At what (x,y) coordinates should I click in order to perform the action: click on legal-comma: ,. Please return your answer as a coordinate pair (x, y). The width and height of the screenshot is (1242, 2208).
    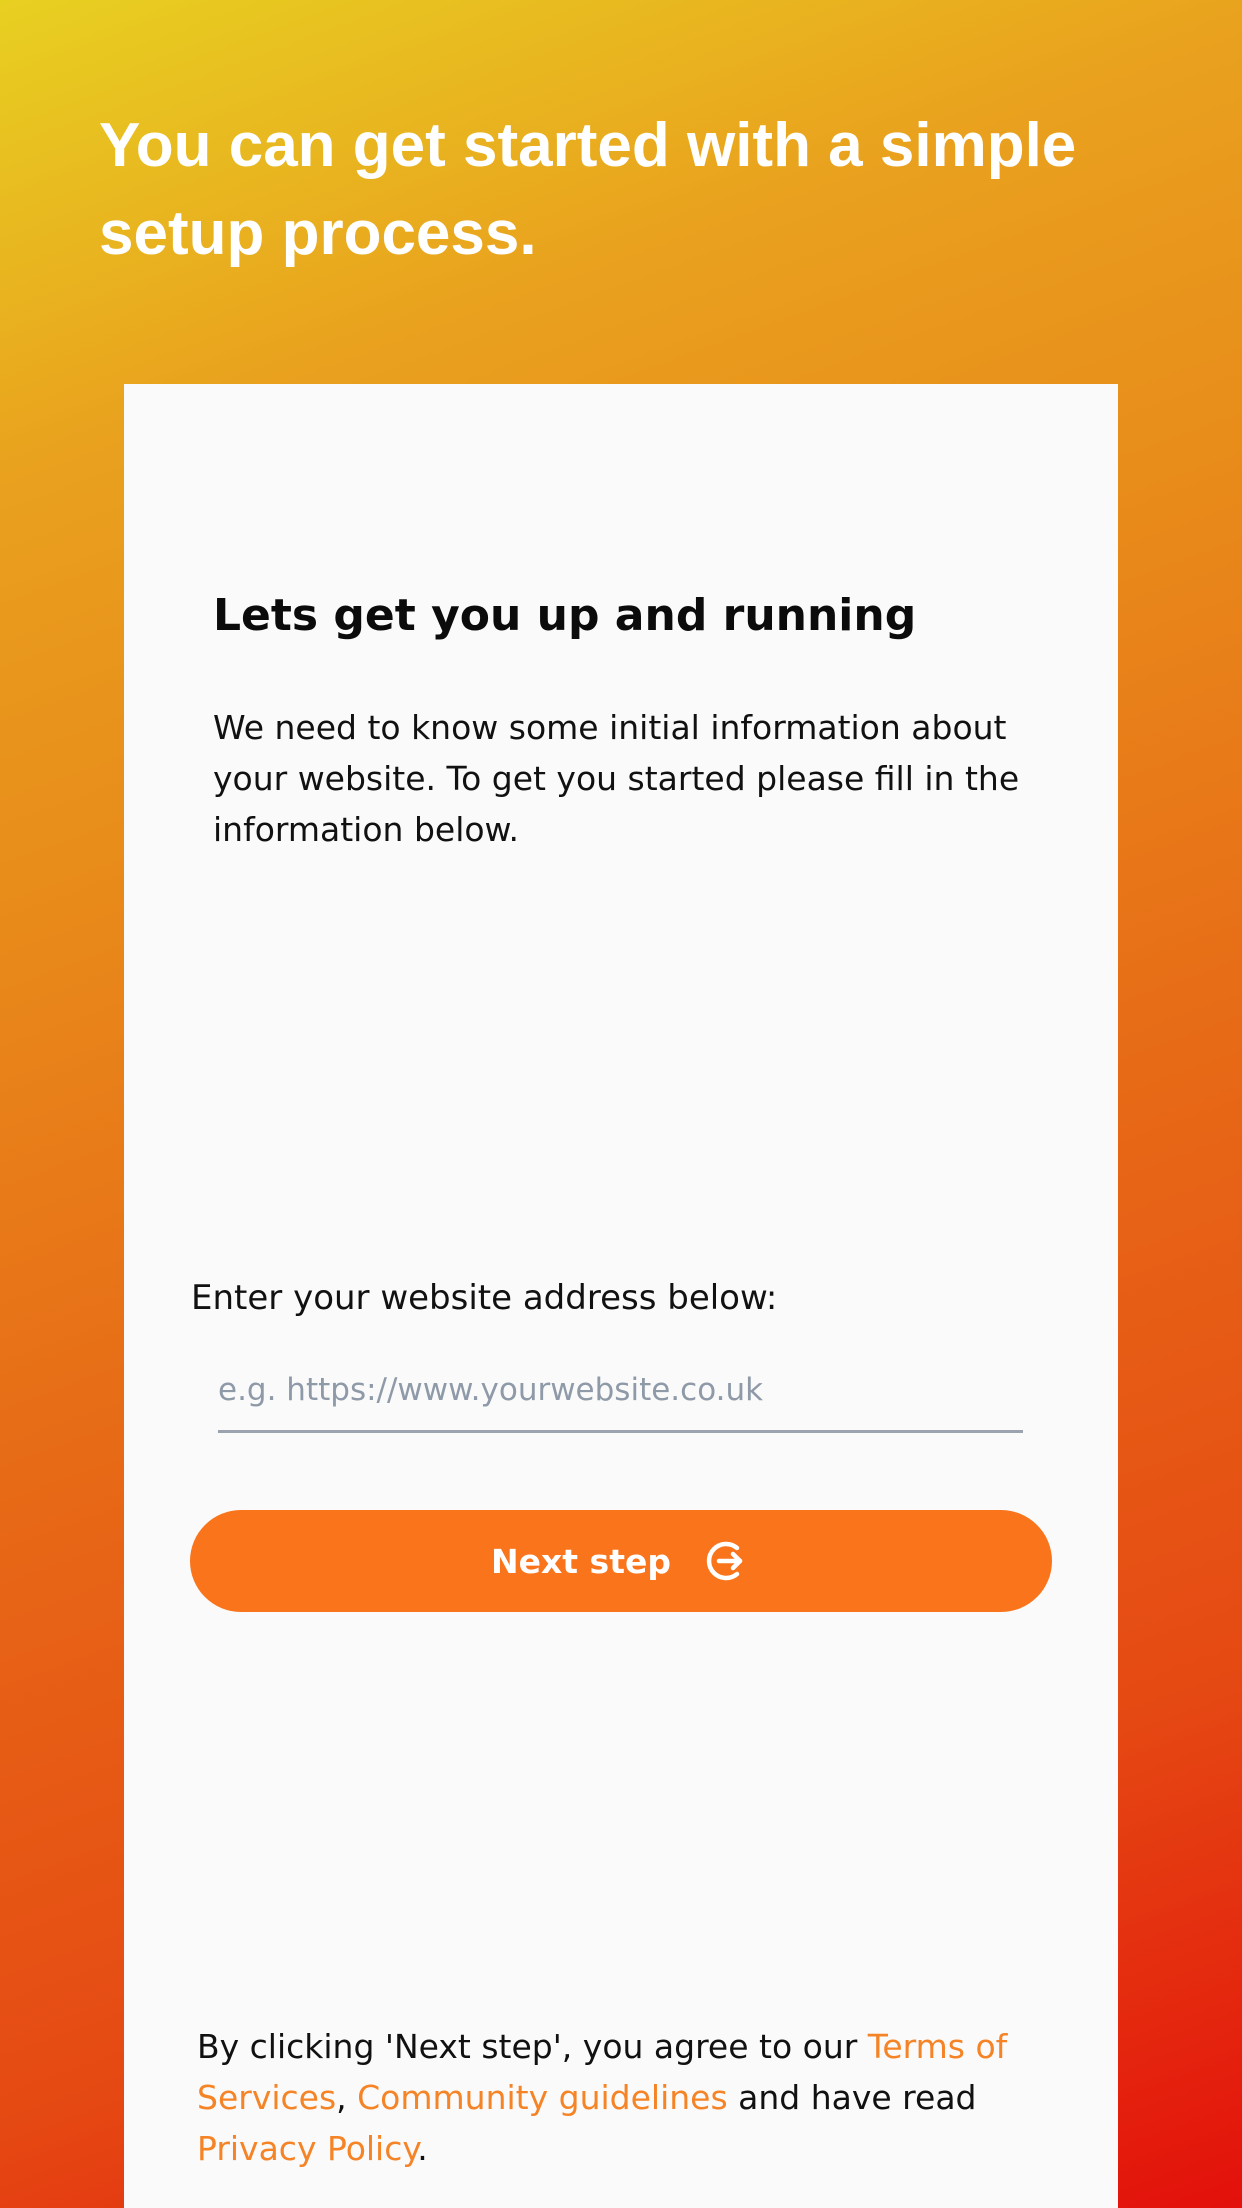
    Looking at the image, I should click on (347, 2097).